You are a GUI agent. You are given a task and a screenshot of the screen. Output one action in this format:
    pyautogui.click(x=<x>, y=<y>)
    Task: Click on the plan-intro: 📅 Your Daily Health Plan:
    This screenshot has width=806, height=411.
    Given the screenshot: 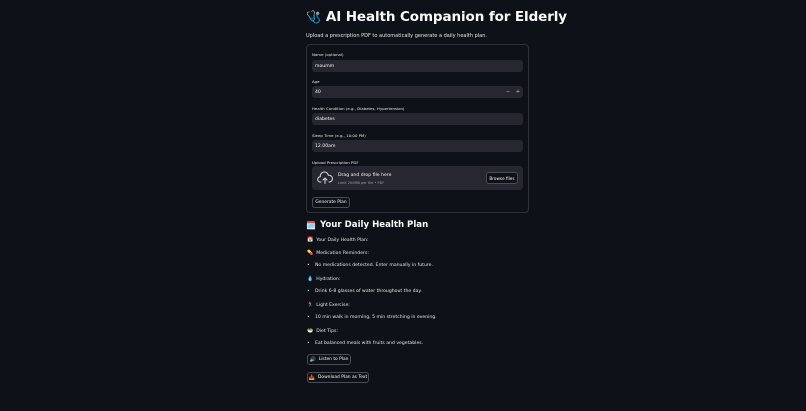 What is the action you would take?
    pyautogui.click(x=337, y=240)
    